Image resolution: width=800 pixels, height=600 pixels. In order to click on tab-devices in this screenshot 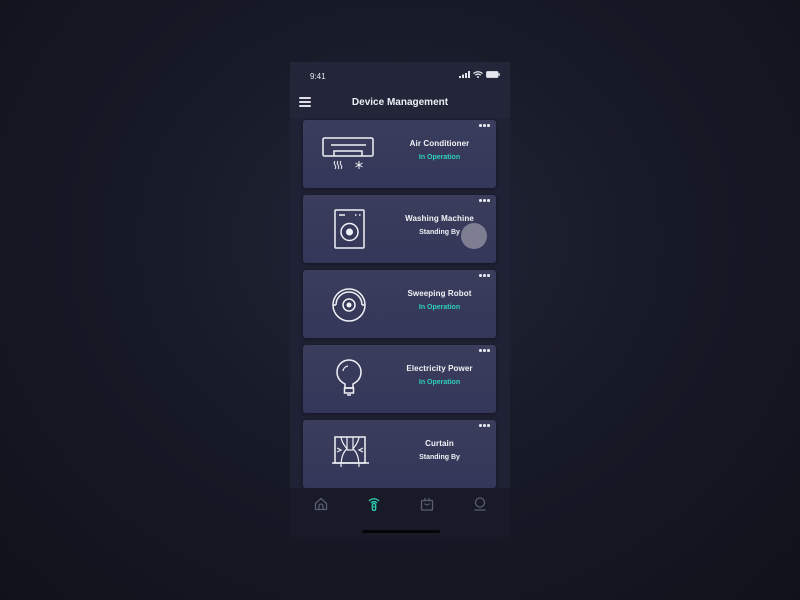, I will do `click(374, 504)`.